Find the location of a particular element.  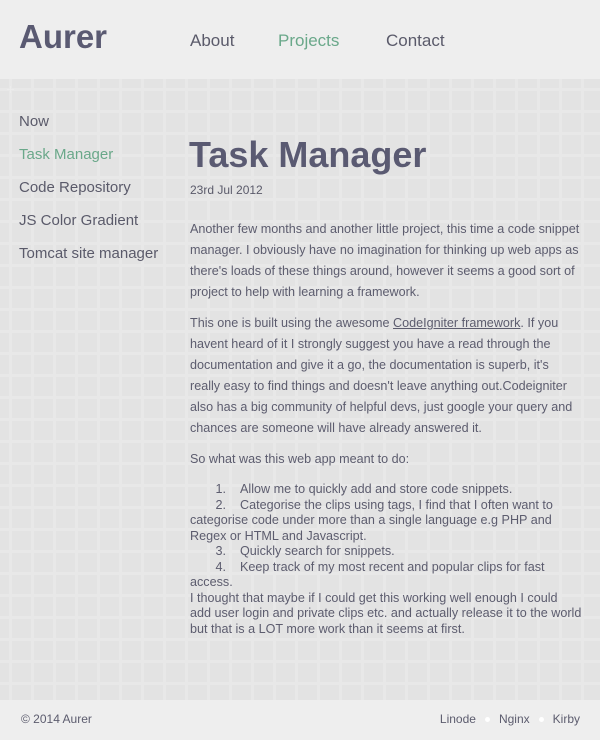

site-footer: © 2014 Aurer Linode Nginx Kirby is located at coordinates (300, 720).